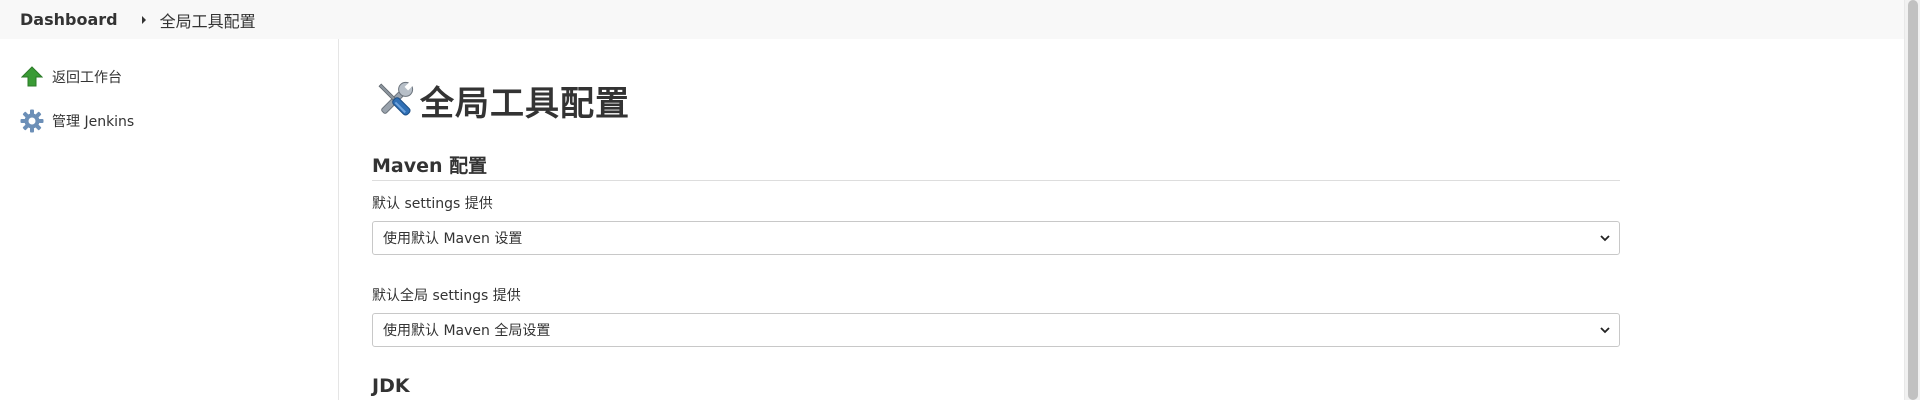 The image size is (1920, 400). Describe the element at coordinates (32, 77) in the screenshot. I see `up-arrow-icon` at that location.